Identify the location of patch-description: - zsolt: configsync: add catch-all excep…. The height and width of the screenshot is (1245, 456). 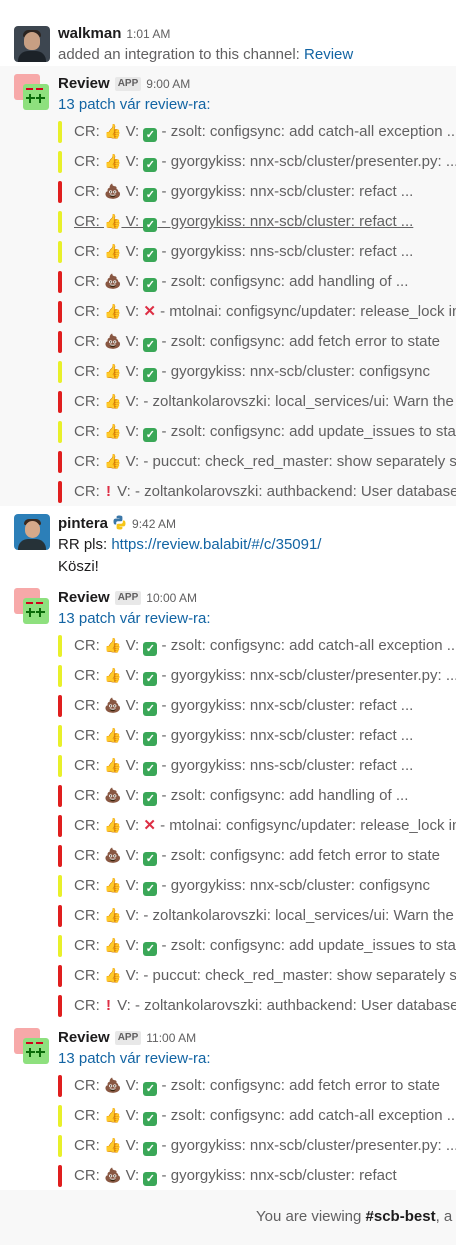
(306, 1115).